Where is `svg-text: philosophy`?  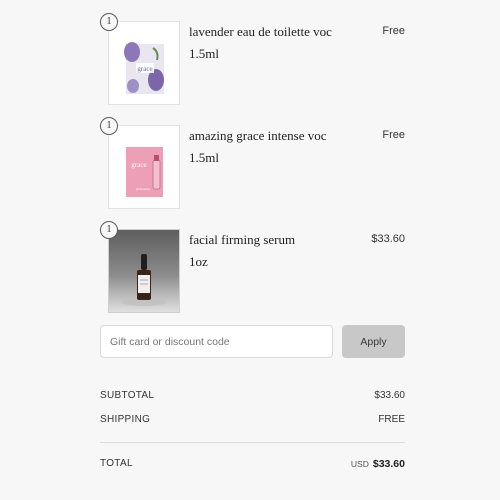 svg-text: philosophy is located at coordinates (143, 189).